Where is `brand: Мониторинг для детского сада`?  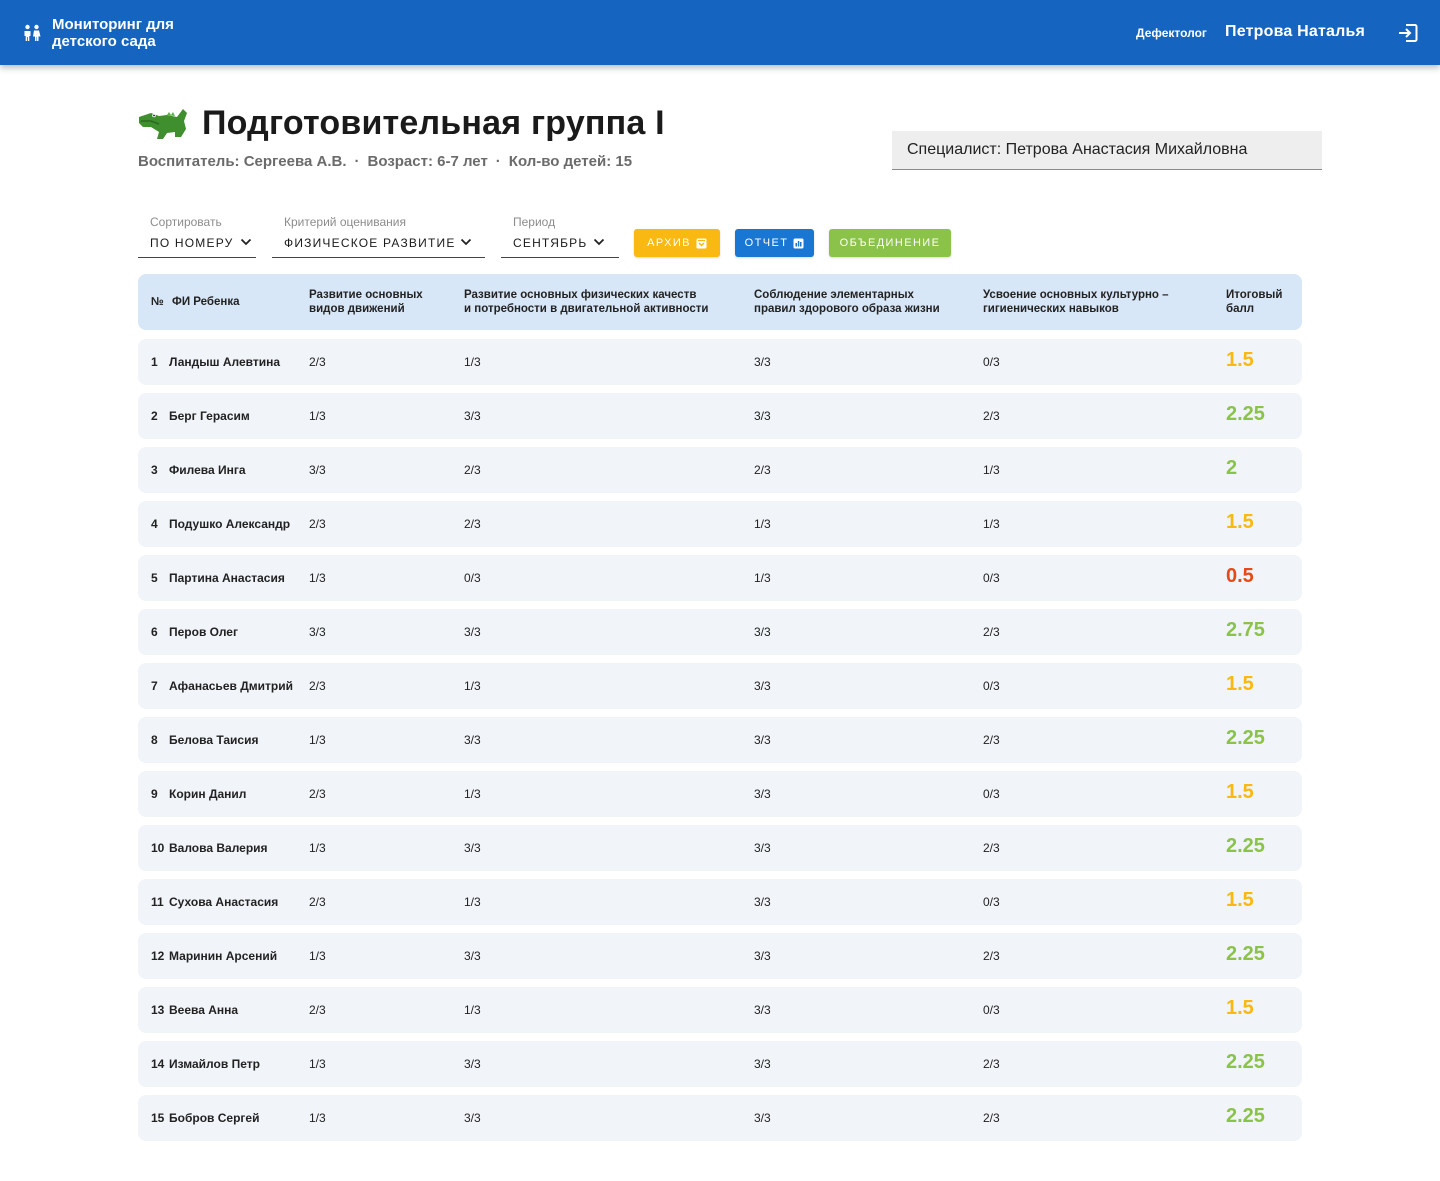 brand: Мониторинг для детского сада is located at coordinates (112, 33).